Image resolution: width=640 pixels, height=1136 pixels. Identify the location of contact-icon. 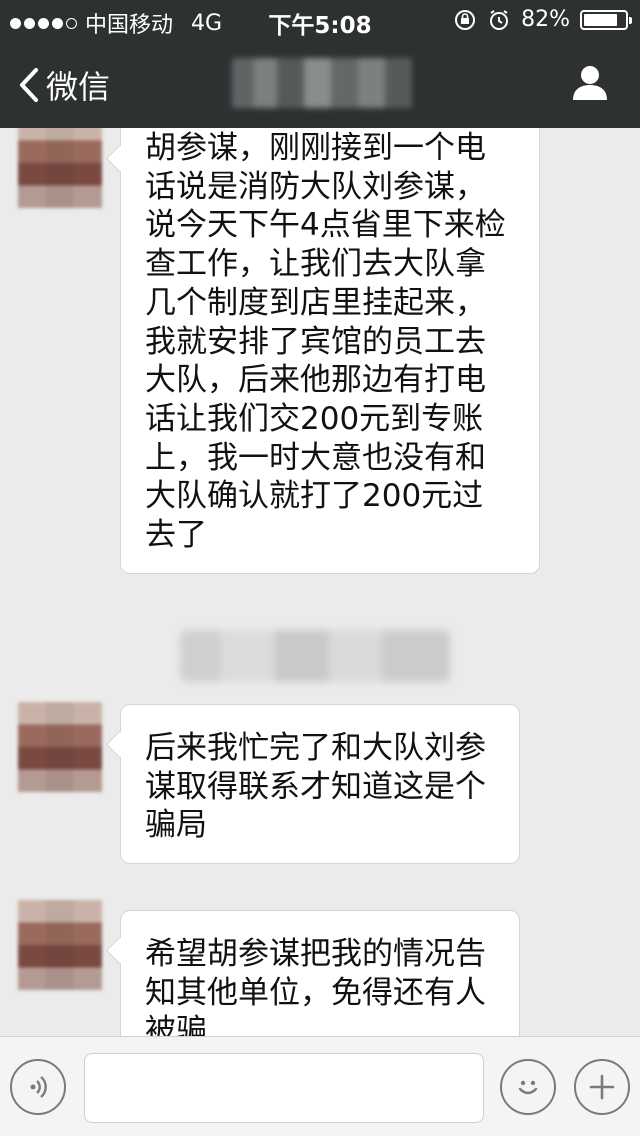
(590, 82).